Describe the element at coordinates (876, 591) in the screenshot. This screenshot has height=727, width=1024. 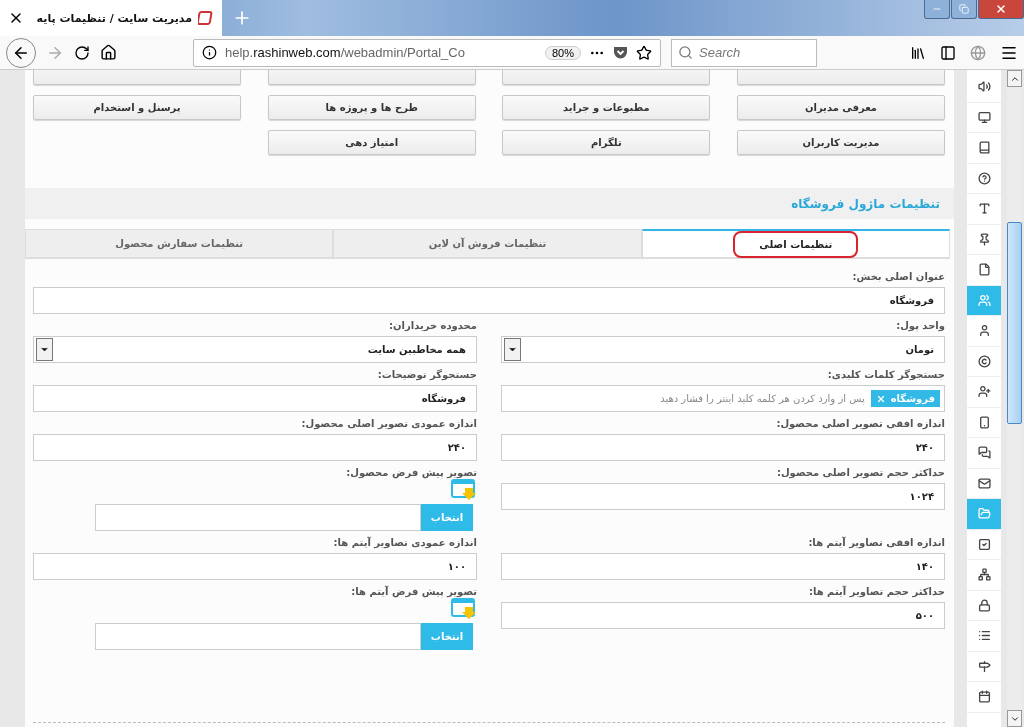
I see `field-label: حداکثر حجم تصاویر آیتم ها:` at that location.